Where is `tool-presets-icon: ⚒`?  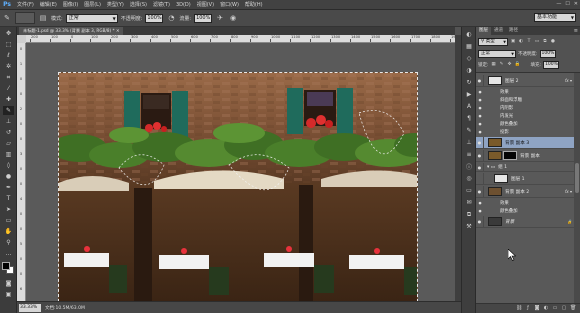 tool-presets-icon: ⚒ is located at coordinates (469, 226).